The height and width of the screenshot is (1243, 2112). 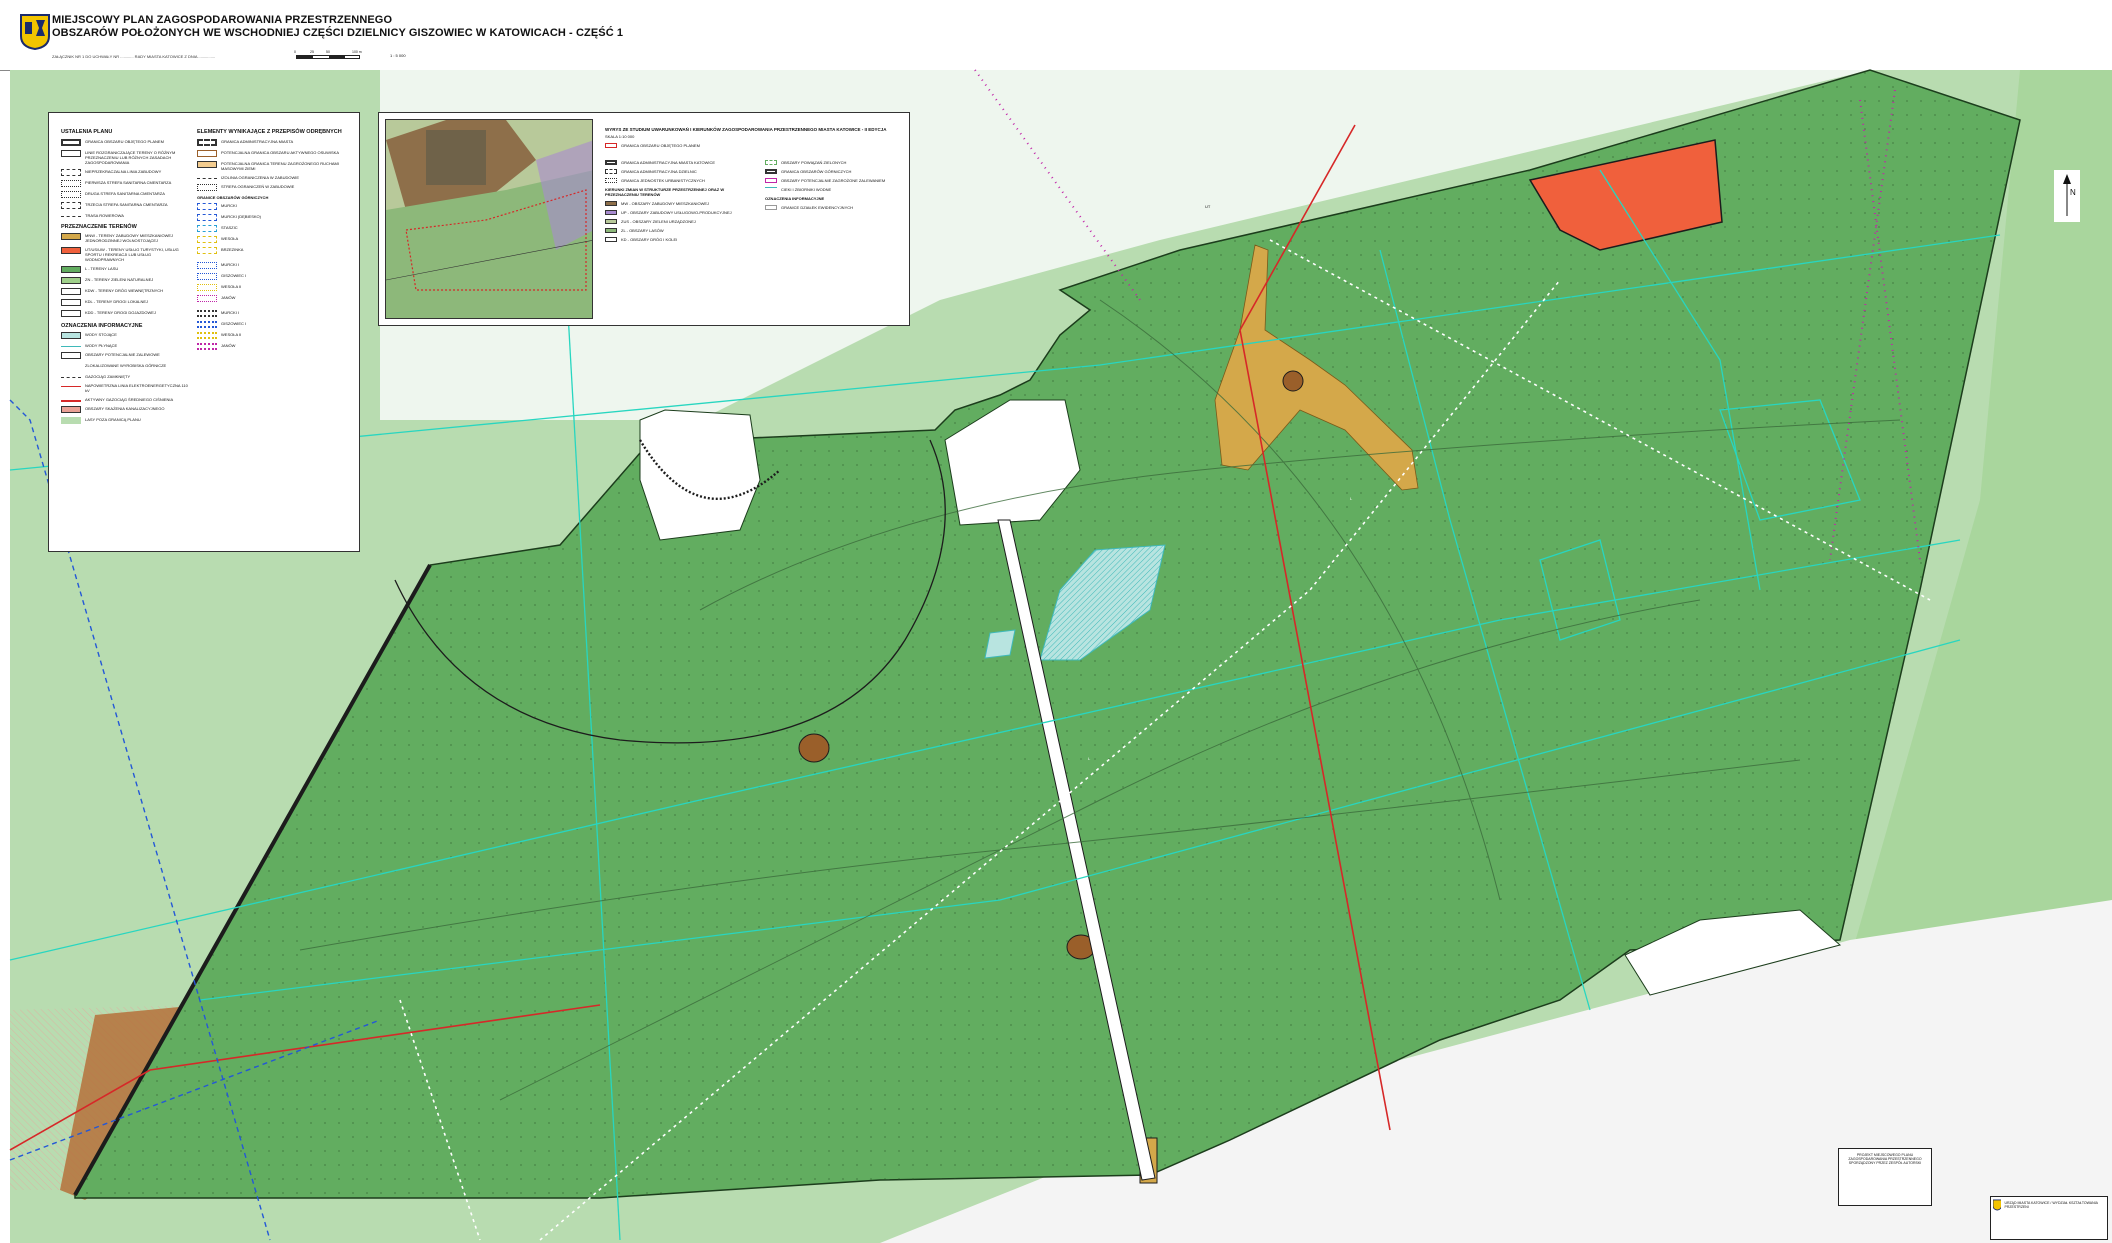 I want to click on legend-text: GISZOWIEC I, so click(x=234, y=275).